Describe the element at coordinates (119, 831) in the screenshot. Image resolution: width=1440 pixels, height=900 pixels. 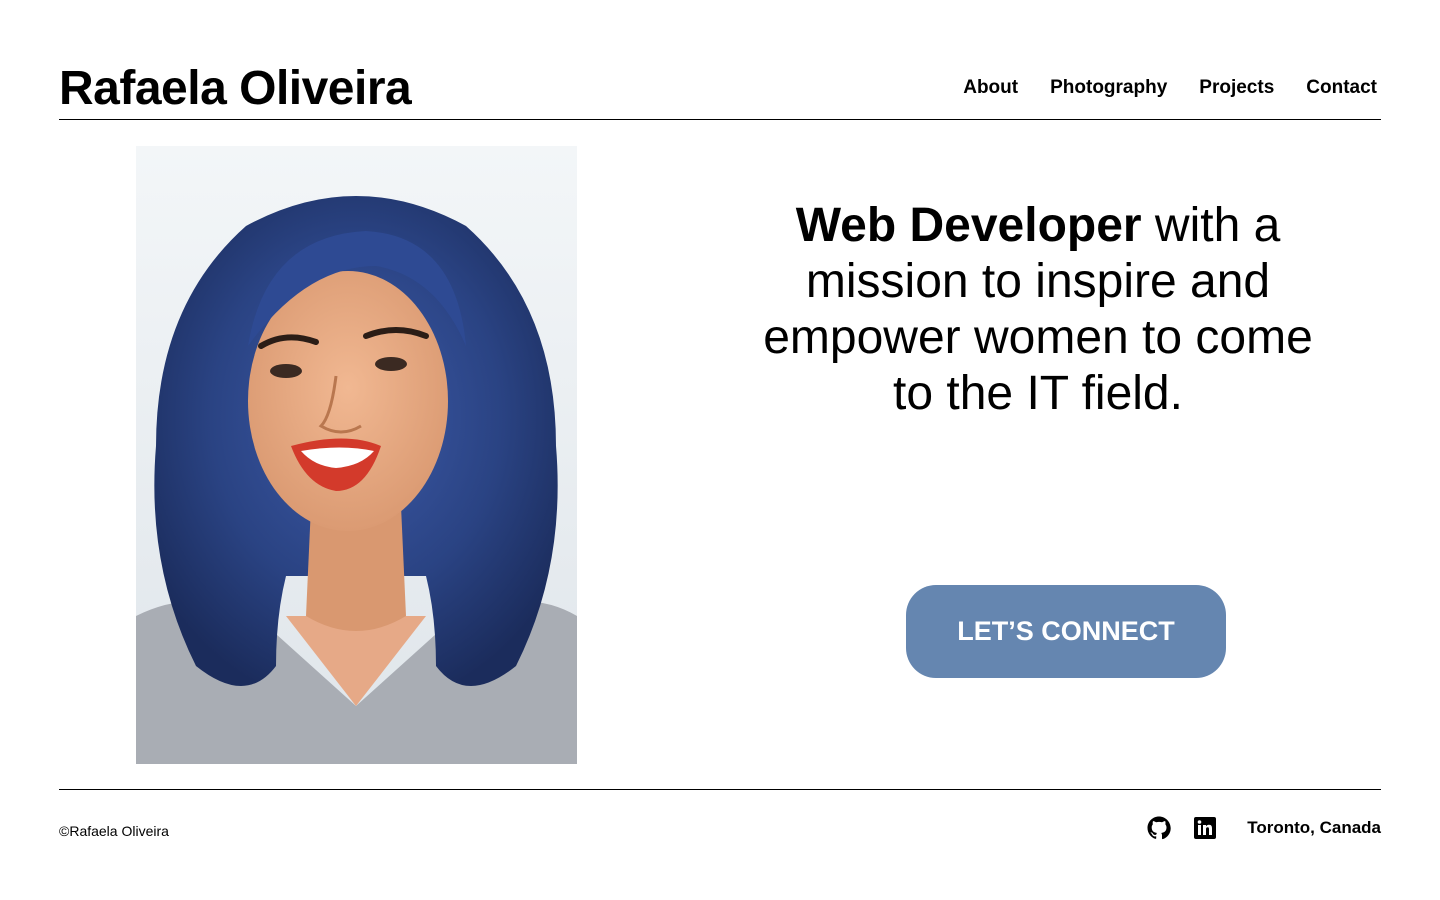
I see `copyright-name: Rafaela Oliveira` at that location.